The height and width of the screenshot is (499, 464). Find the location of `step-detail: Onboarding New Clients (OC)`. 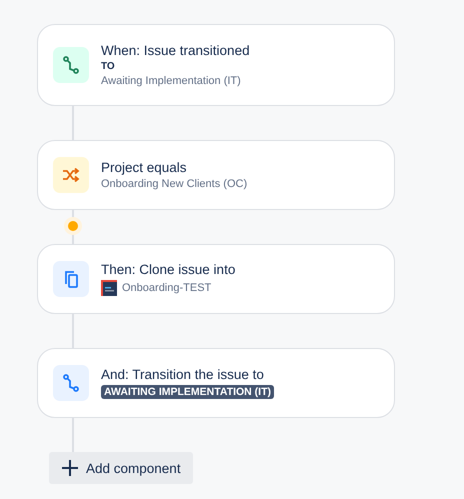

step-detail: Onboarding New Clients (OC) is located at coordinates (174, 184).